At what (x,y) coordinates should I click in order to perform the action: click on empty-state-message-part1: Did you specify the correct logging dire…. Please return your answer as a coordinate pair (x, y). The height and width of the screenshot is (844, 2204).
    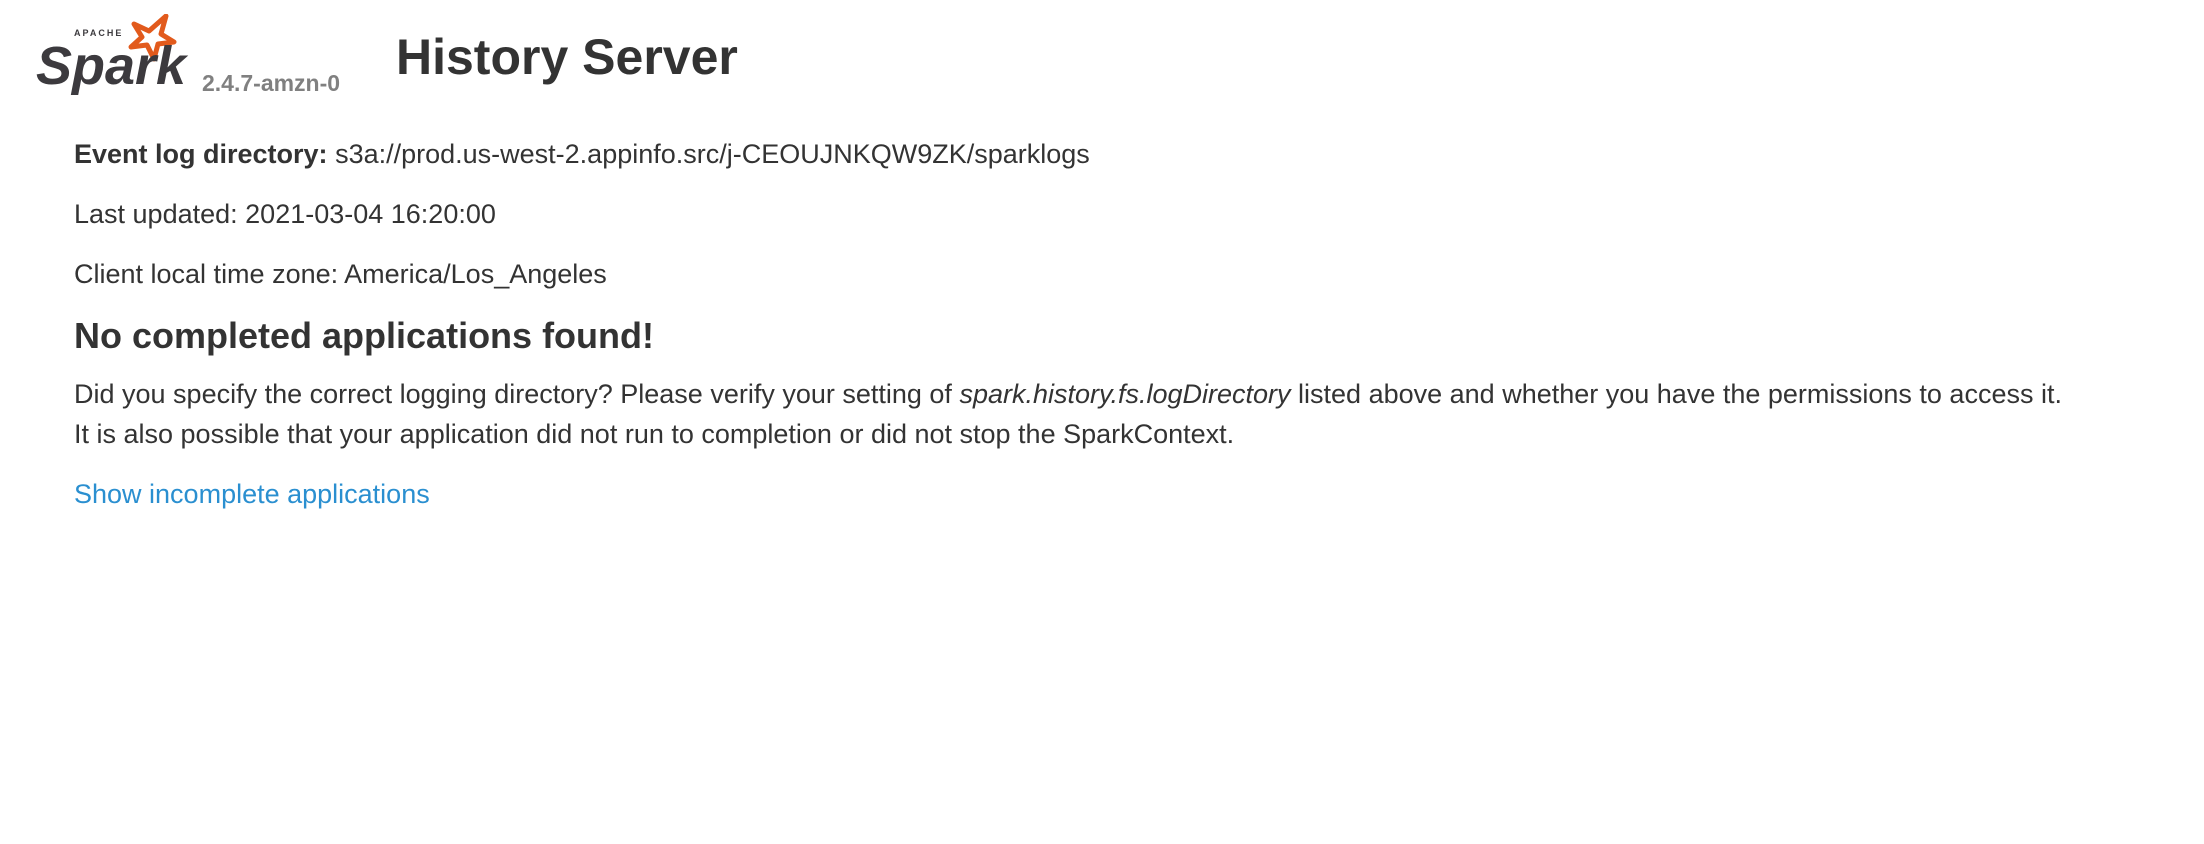
    Looking at the image, I should click on (513, 394).